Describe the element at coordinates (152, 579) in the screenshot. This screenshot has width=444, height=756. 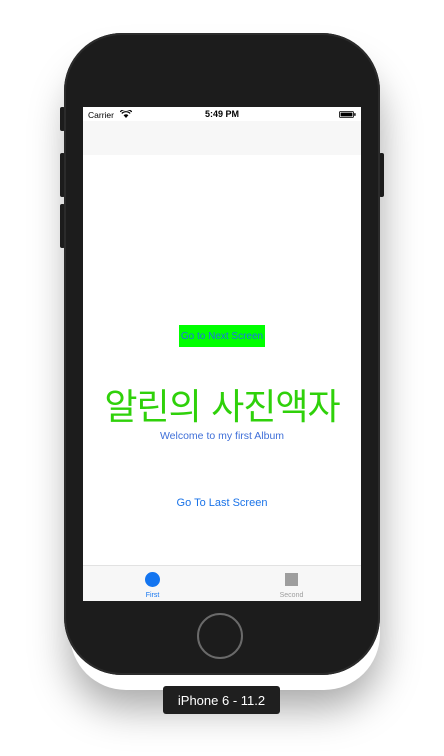
I see `circle-icon` at that location.